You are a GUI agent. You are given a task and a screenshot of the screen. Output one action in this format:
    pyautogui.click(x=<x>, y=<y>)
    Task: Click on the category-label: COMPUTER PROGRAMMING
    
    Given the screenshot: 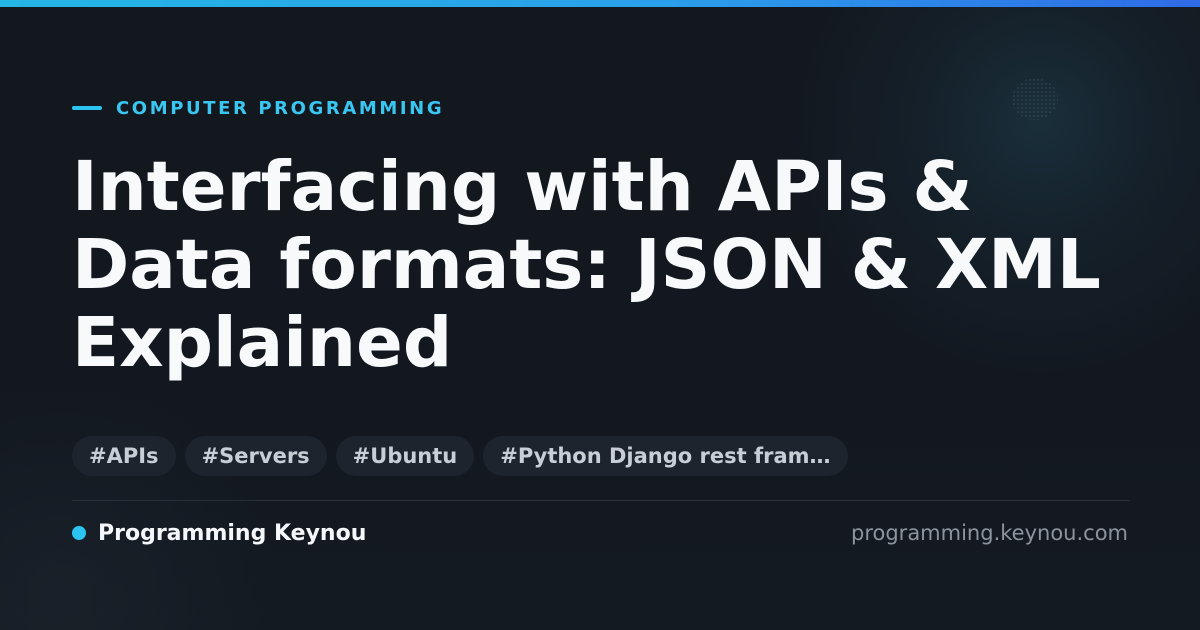 What is the action you would take?
    pyautogui.click(x=258, y=108)
    